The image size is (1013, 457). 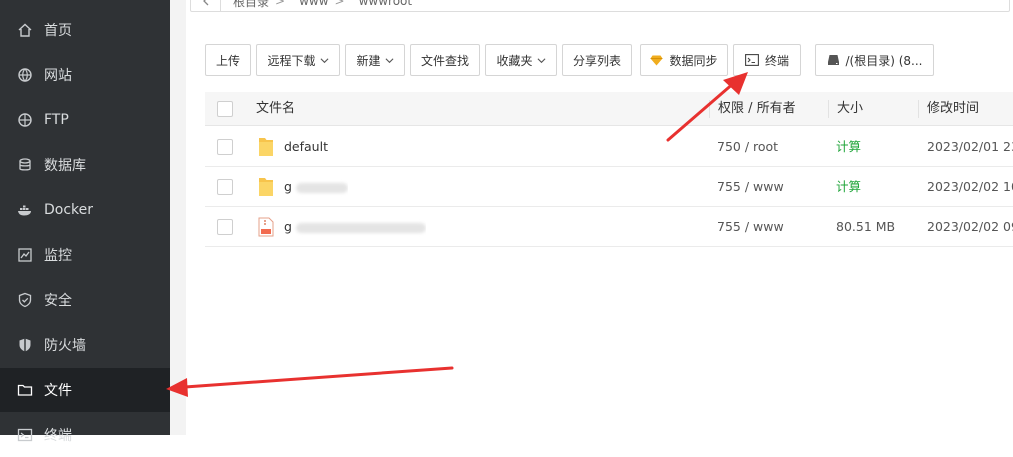 I want to click on breadcrumb-root: 根目录, so click(x=247, y=5).